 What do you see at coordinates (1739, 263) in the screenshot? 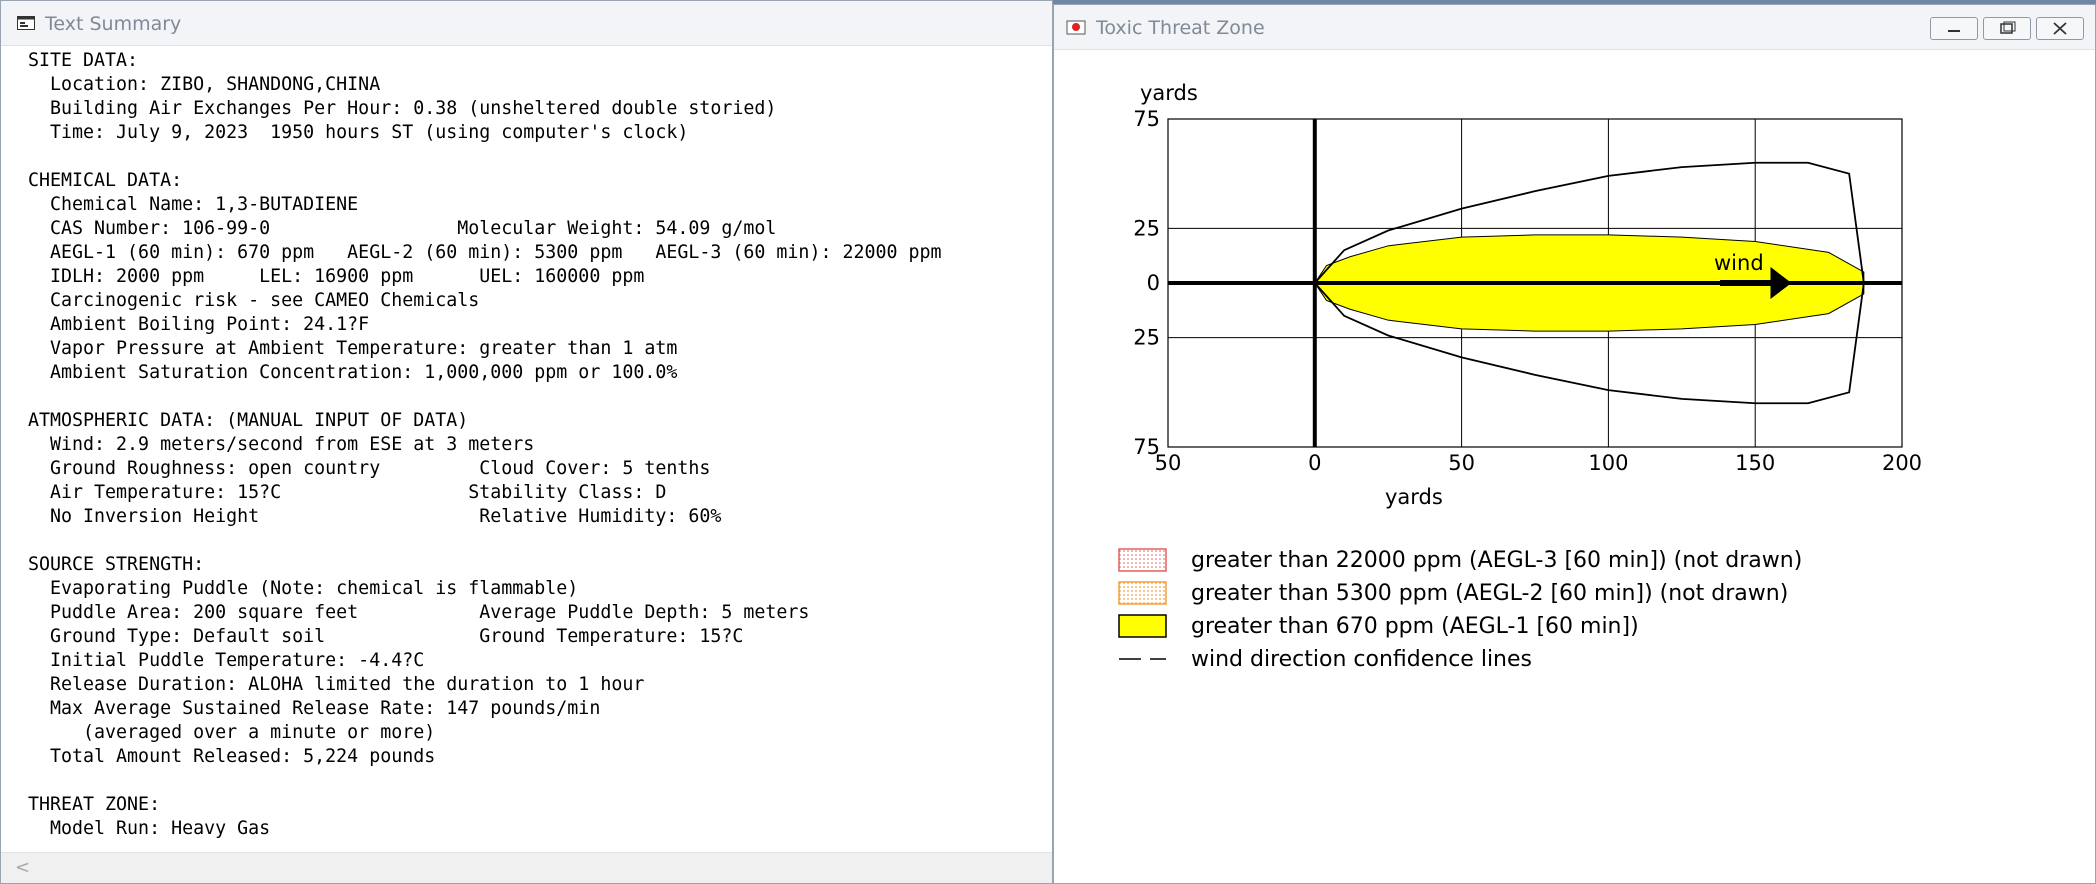
I see `wind-label: wind` at bounding box center [1739, 263].